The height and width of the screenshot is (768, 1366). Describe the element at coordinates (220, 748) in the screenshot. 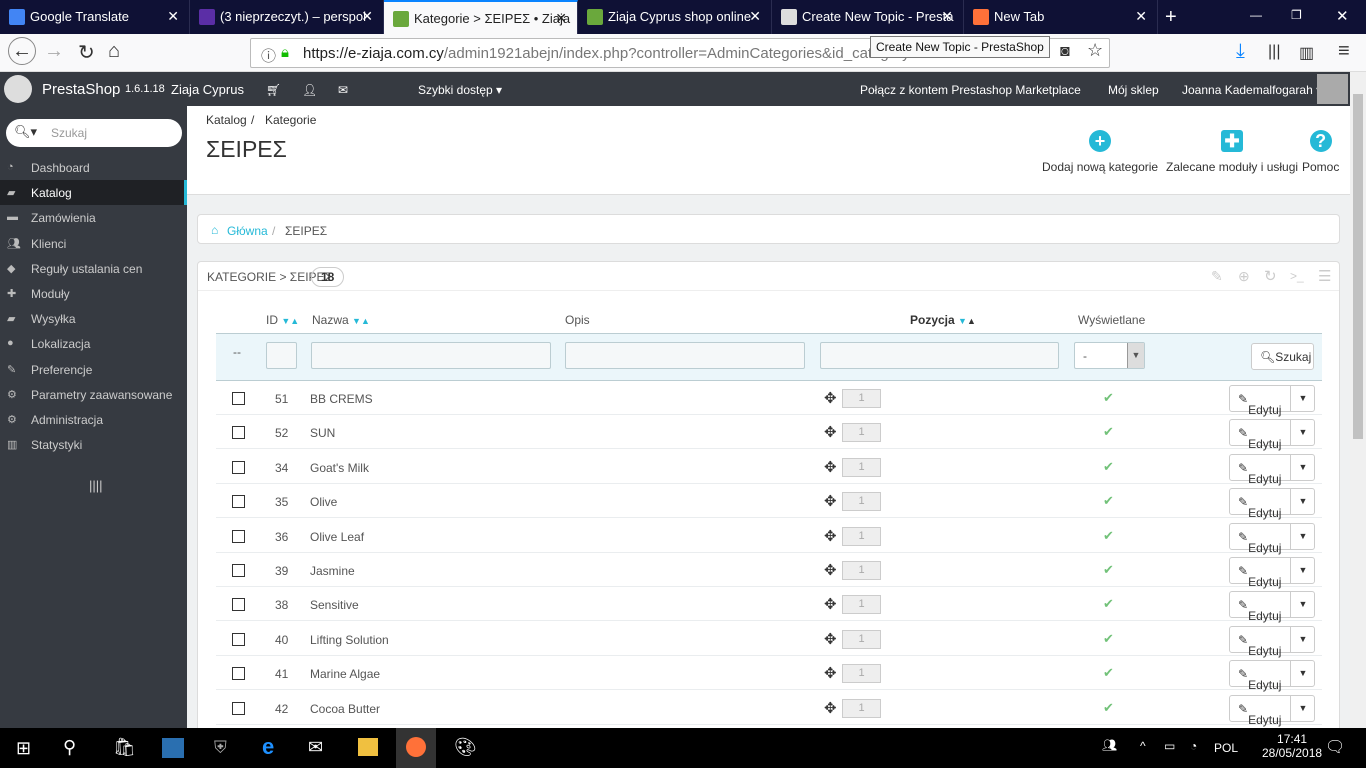

I see `shield-icon: ⛨` at that location.